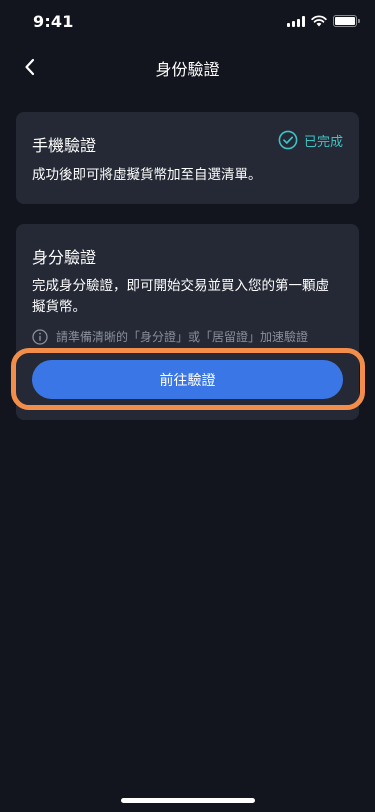 This screenshot has width=375, height=812. Describe the element at coordinates (187, 158) in the screenshot. I see `phone-verification-card: 手機驗證 已完成 成功後即可將虛擬貨幣加至自選清單。` at that location.